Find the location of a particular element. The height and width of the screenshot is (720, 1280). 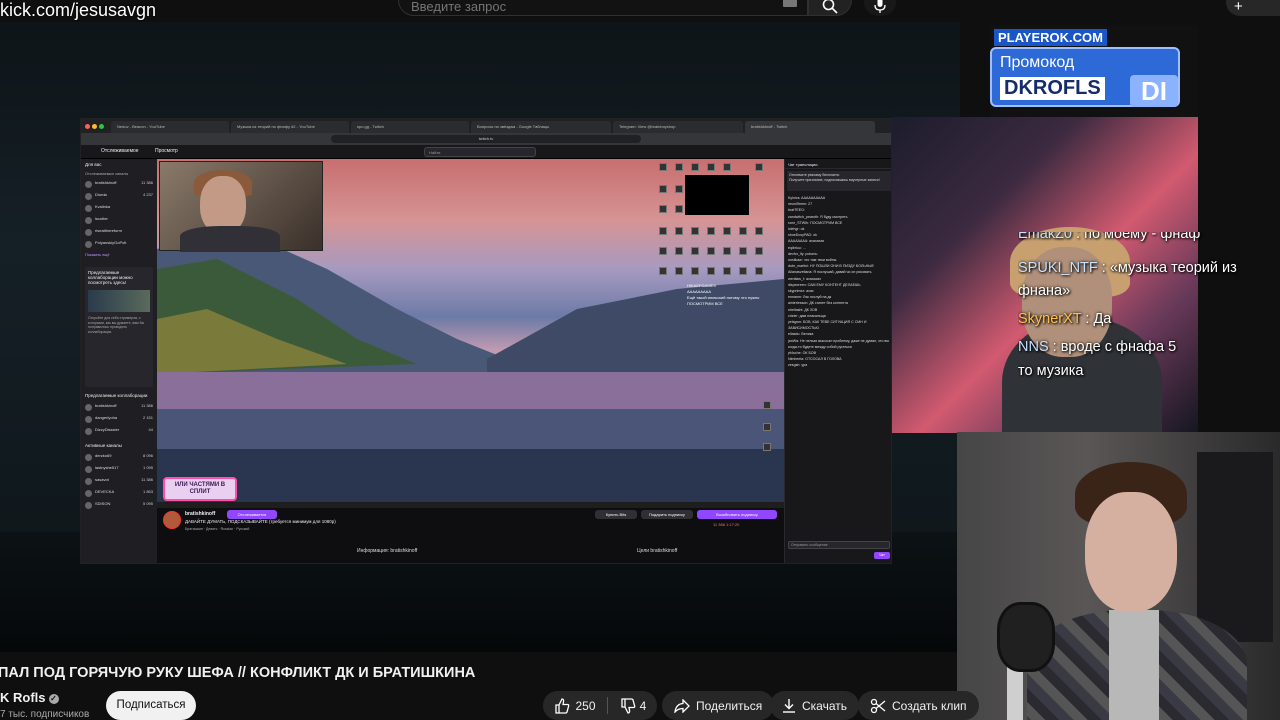

like-button: 250 is located at coordinates (575, 705).